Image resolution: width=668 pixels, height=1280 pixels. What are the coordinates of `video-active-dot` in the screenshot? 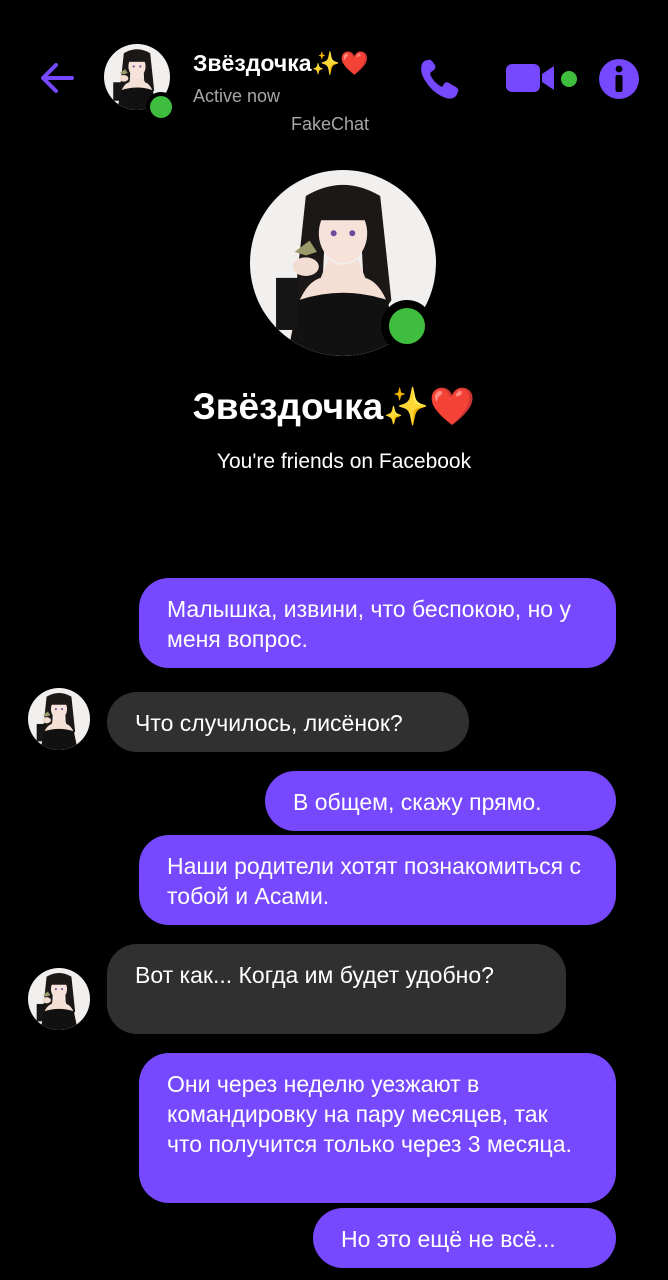 It's located at (569, 79).